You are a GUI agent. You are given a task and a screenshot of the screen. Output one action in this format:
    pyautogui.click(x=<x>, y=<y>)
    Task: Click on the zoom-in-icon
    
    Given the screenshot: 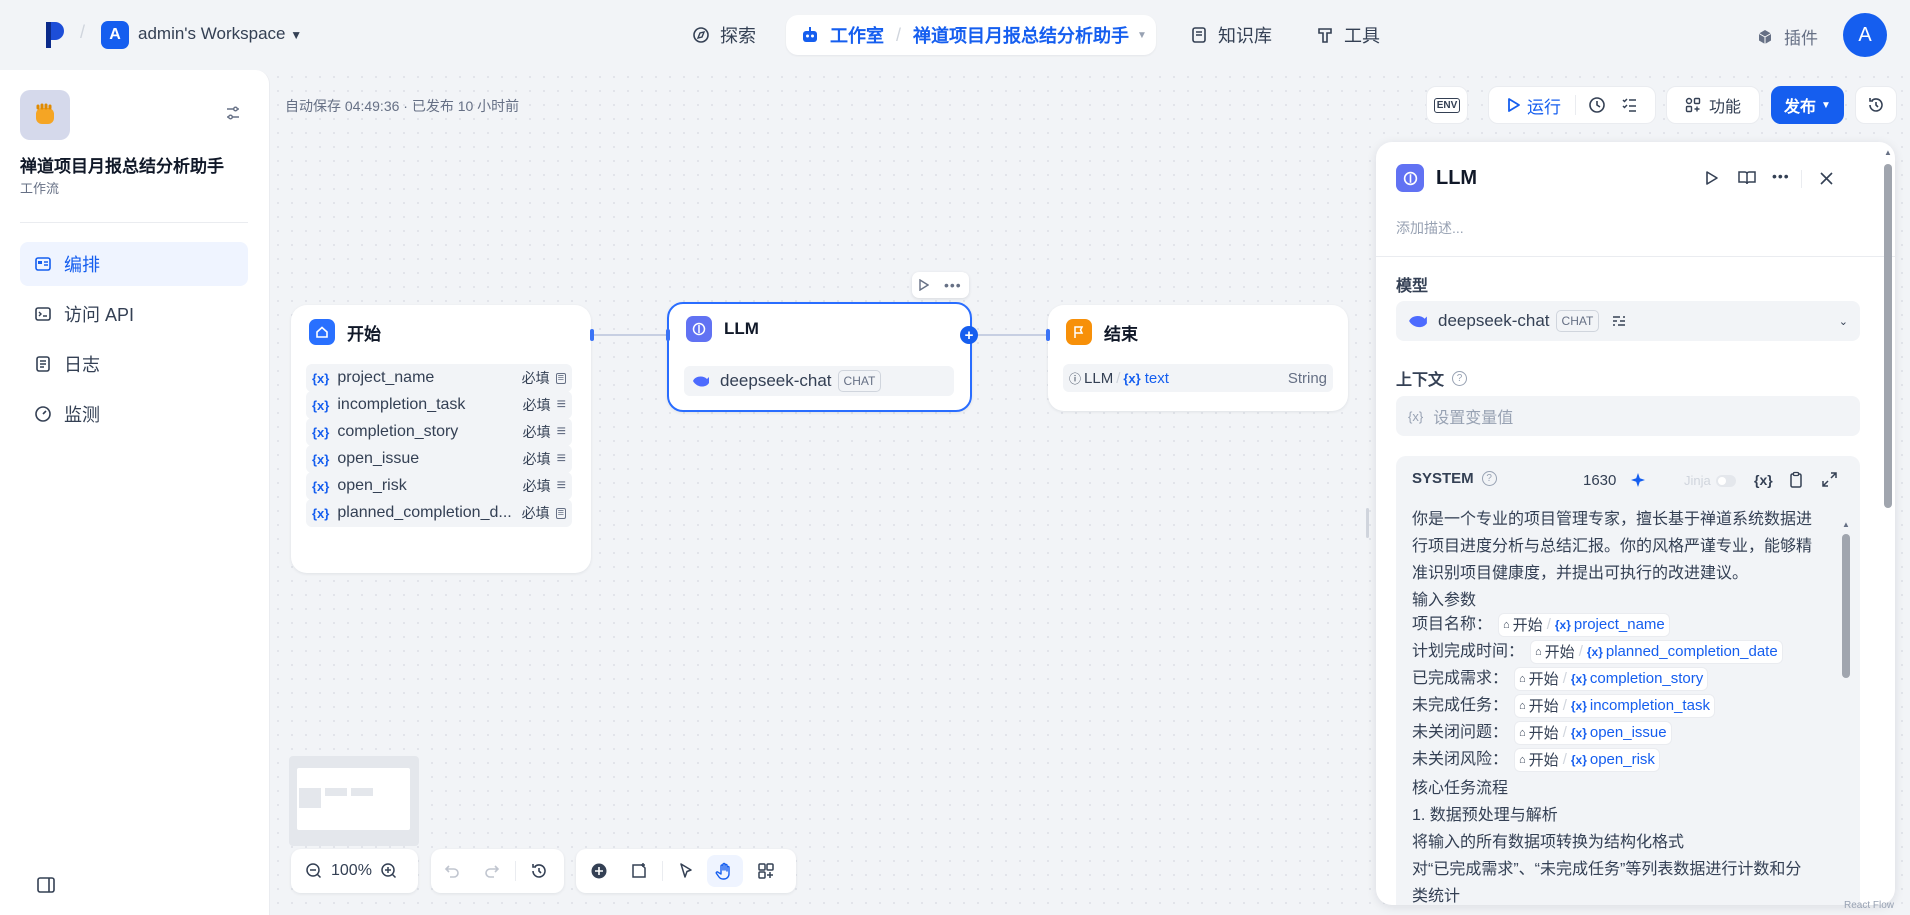 What is the action you would take?
    pyautogui.click(x=389, y=871)
    